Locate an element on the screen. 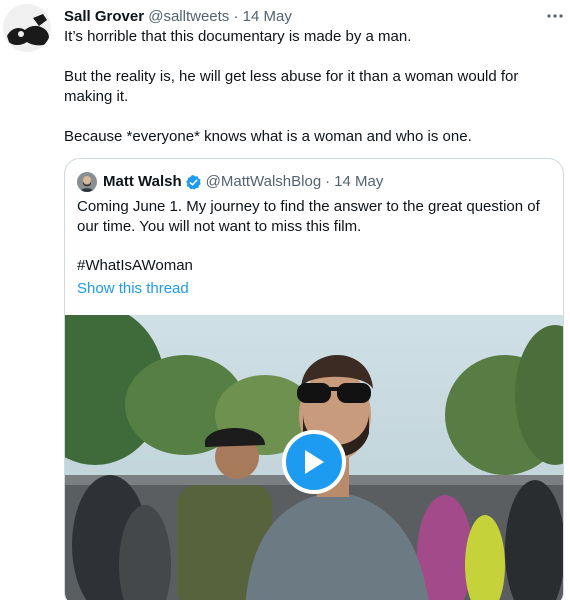 The width and height of the screenshot is (570, 600). tweet-header: Sall Grover @salltweets · 14 May is located at coordinates (178, 16).